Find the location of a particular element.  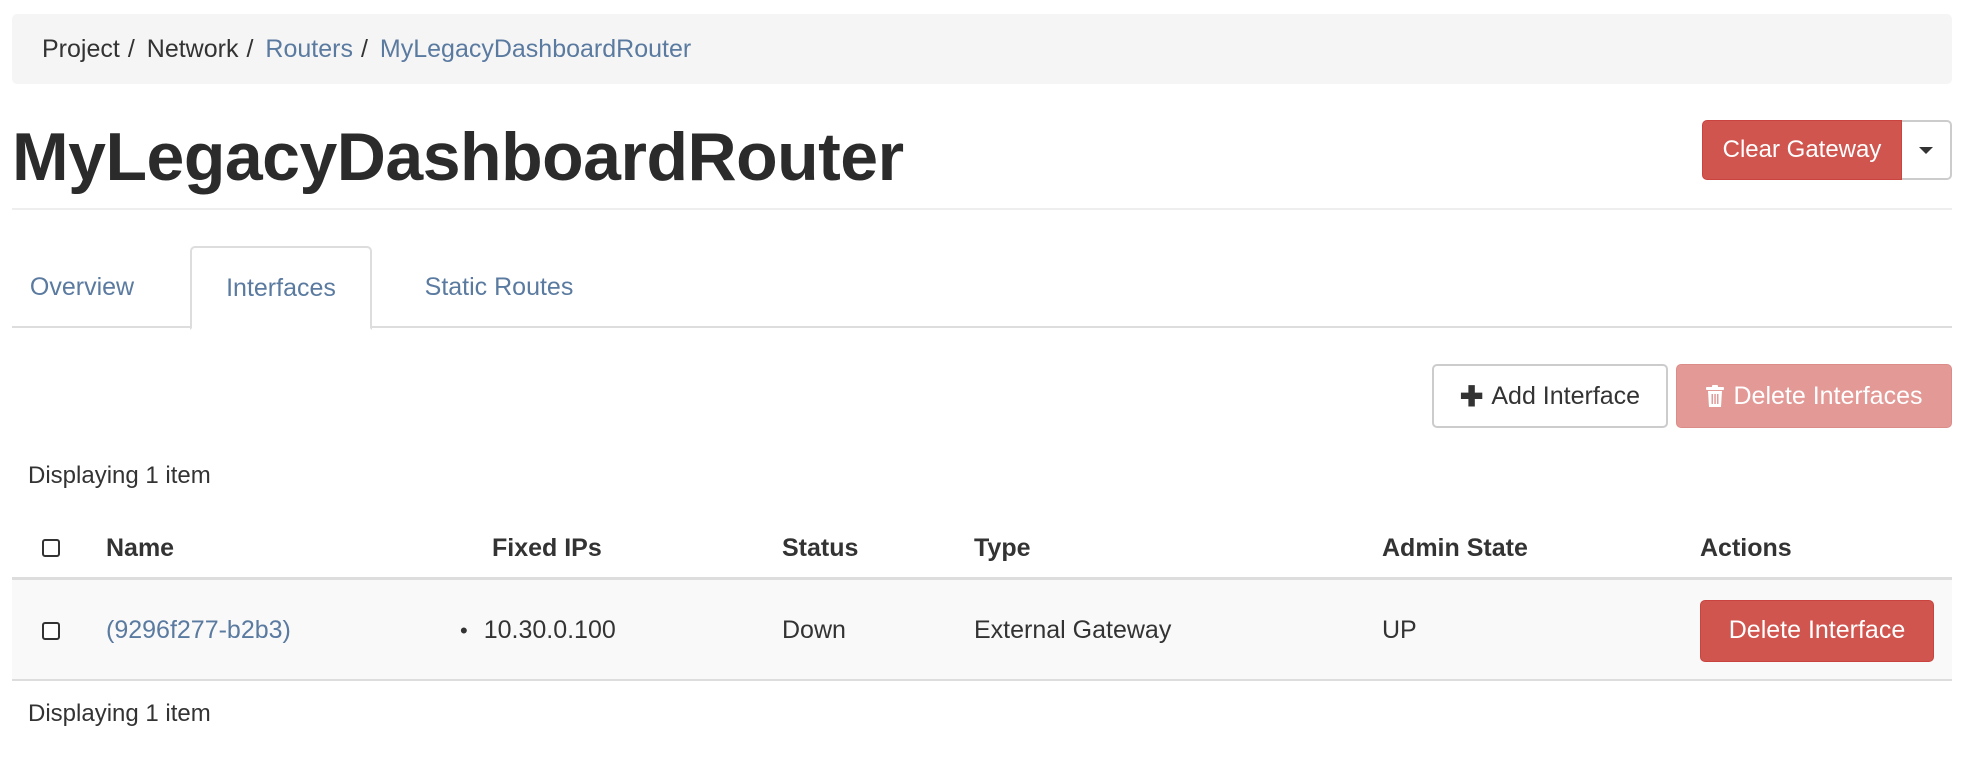

tab-static-routes: Static Routes is located at coordinates (499, 287).